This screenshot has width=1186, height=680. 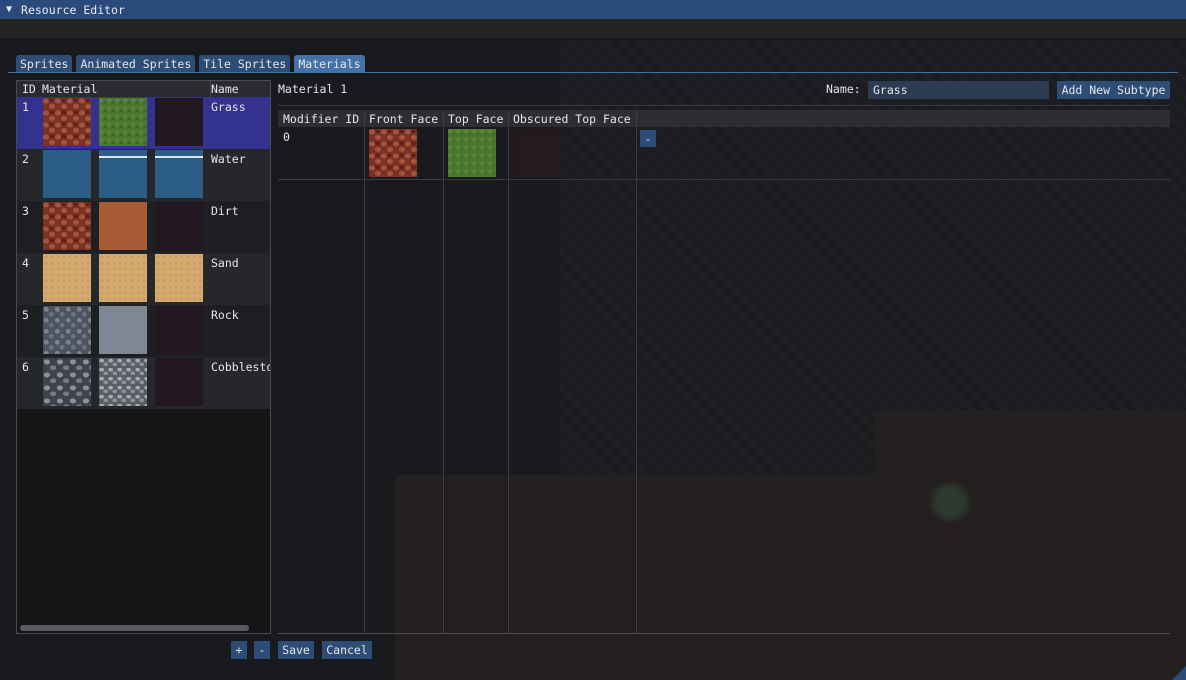 What do you see at coordinates (648, 138) in the screenshot?
I see `remove-subtype-button: -` at bounding box center [648, 138].